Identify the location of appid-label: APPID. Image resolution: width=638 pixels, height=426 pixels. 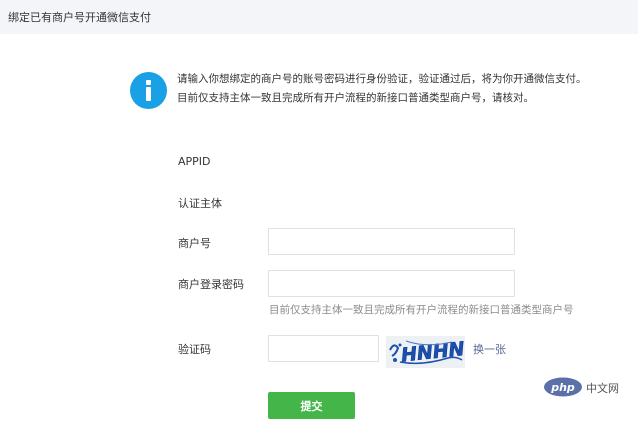
(194, 161).